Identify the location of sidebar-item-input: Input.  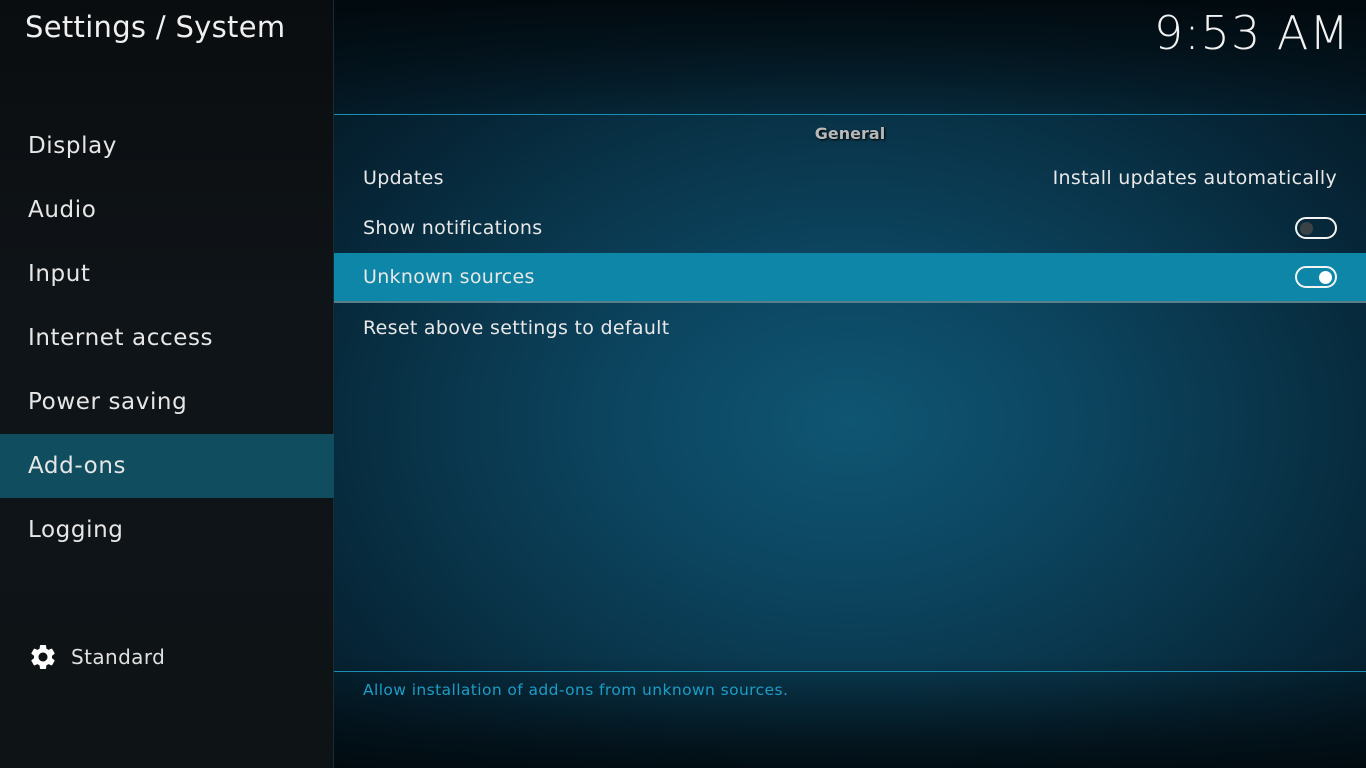
(167, 274).